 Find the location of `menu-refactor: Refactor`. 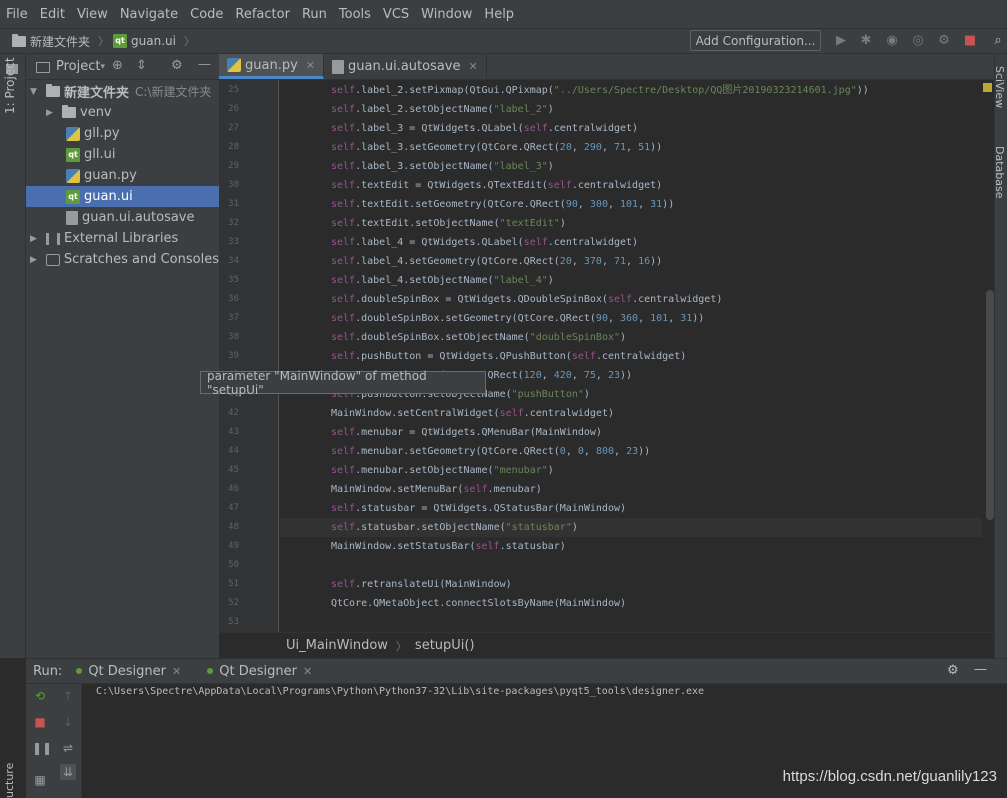

menu-refactor: Refactor is located at coordinates (262, 14).